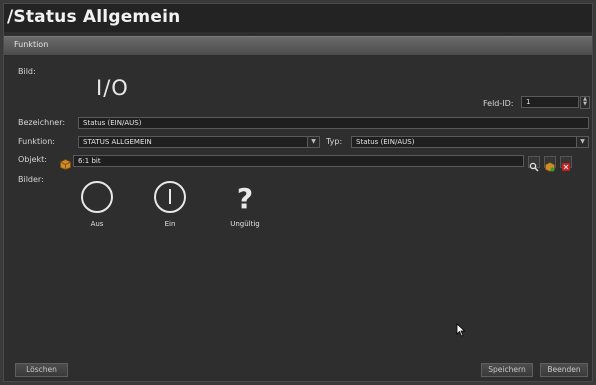 The height and width of the screenshot is (385, 596). I want to click on objekt-label: Objekt:, so click(32, 159).